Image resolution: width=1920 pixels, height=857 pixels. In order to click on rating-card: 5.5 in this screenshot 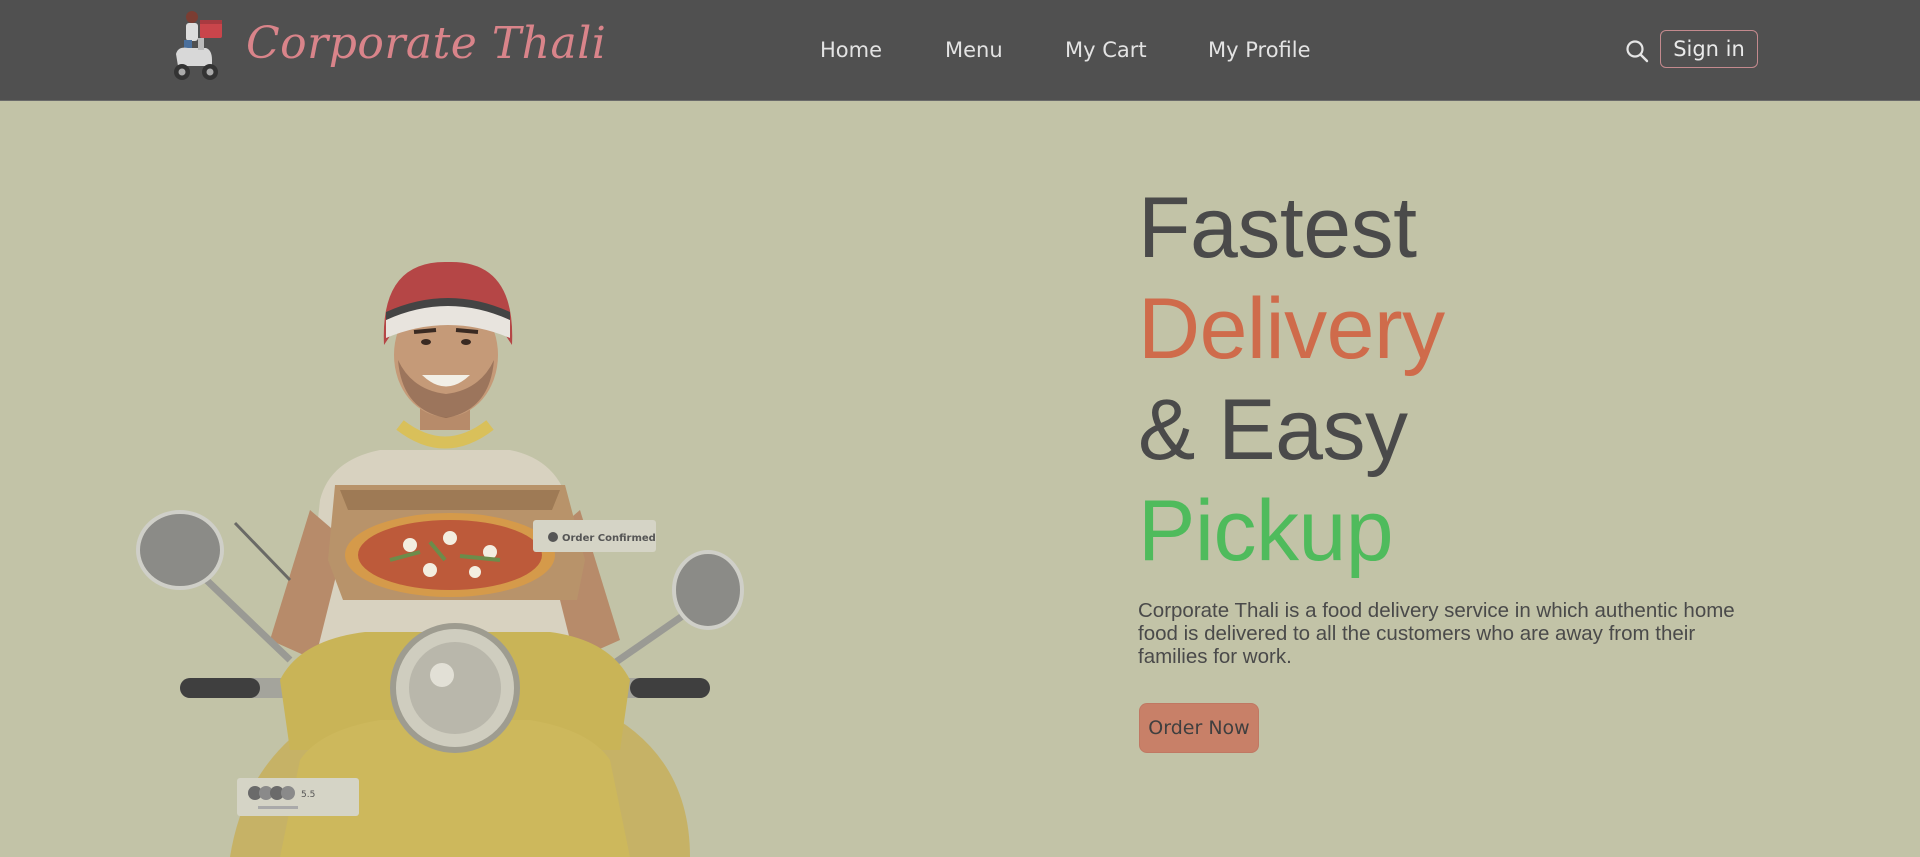, I will do `click(298, 797)`.